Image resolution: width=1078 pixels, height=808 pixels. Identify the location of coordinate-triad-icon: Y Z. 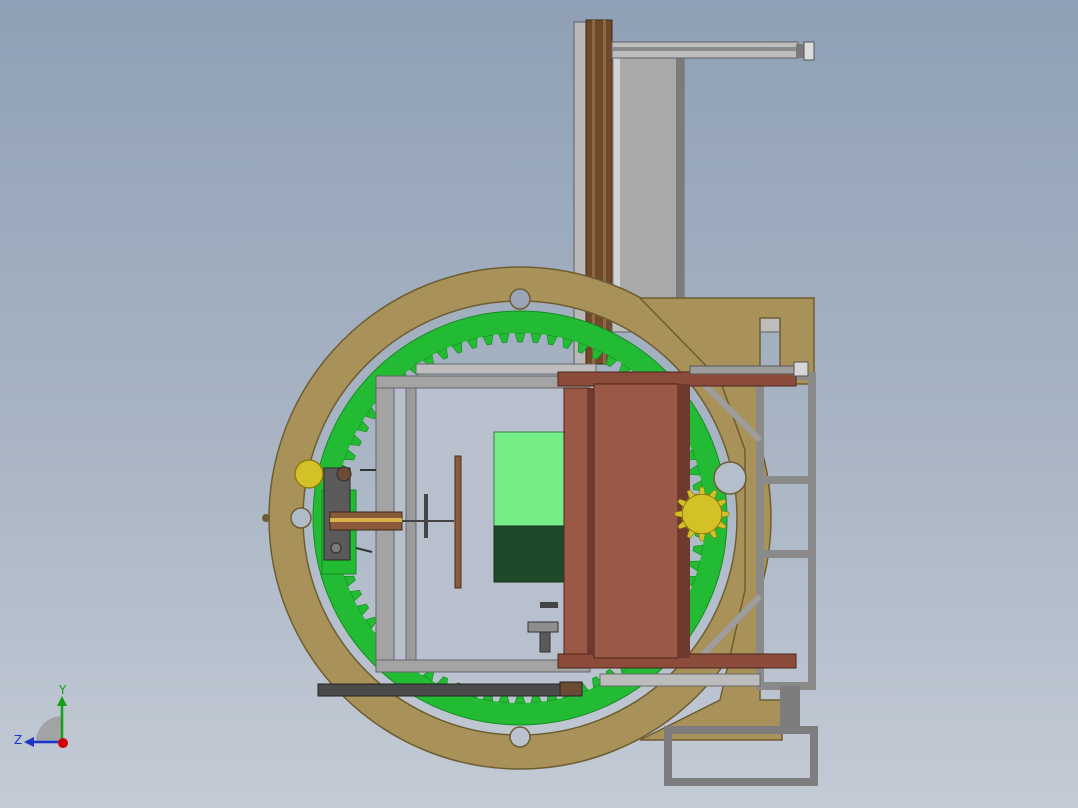
(41, 715).